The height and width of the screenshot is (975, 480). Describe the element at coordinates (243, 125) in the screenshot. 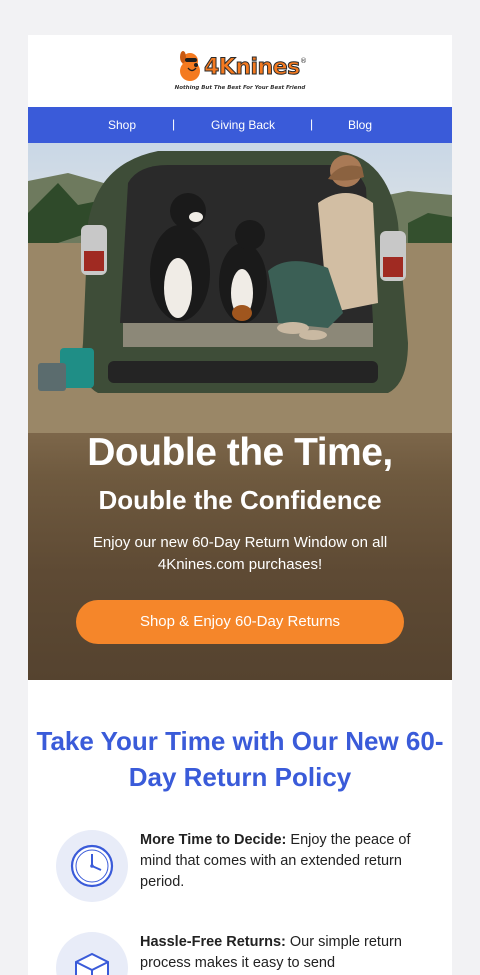

I see `nav-item-giving-back: Giving Back` at that location.